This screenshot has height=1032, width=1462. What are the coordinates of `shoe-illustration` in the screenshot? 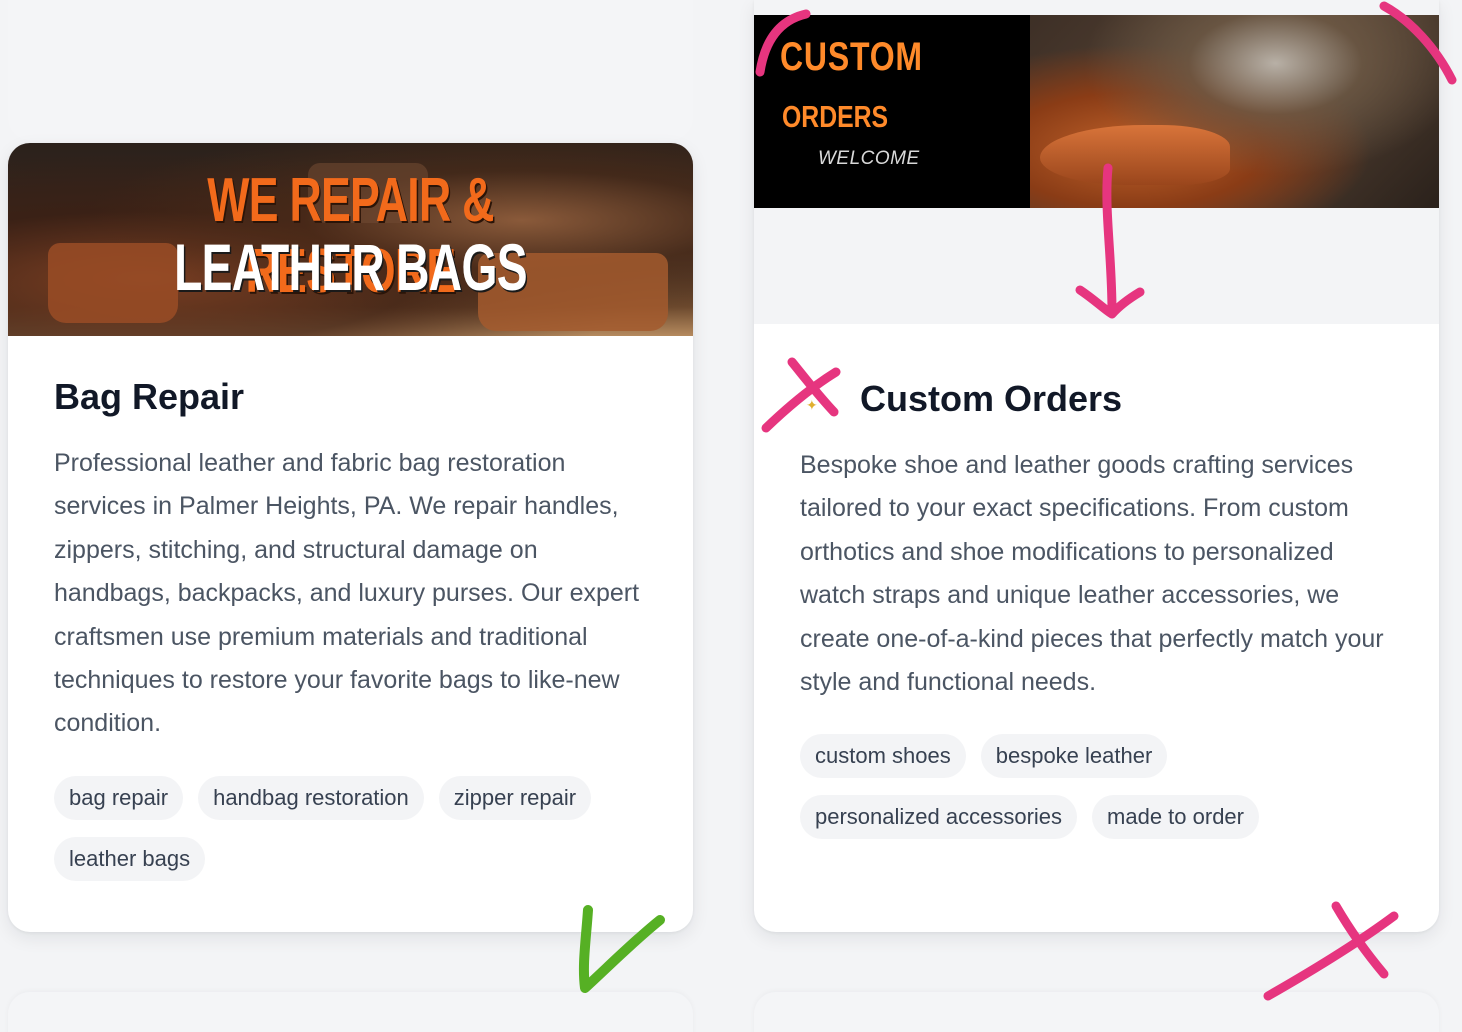 It's located at (1135, 155).